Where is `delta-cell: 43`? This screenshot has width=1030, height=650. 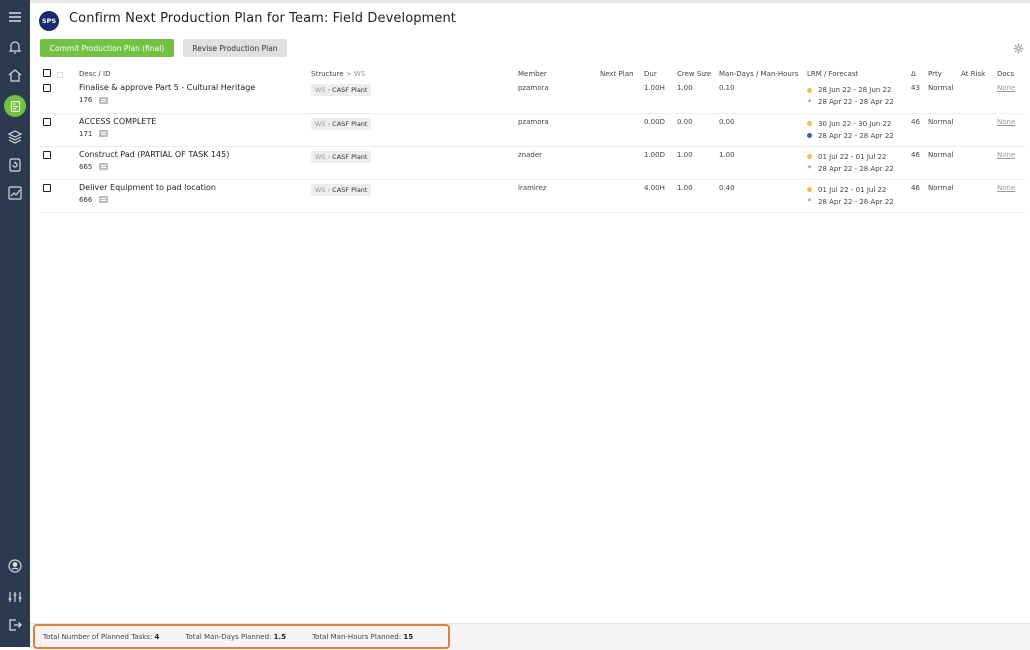 delta-cell: 43 is located at coordinates (915, 88).